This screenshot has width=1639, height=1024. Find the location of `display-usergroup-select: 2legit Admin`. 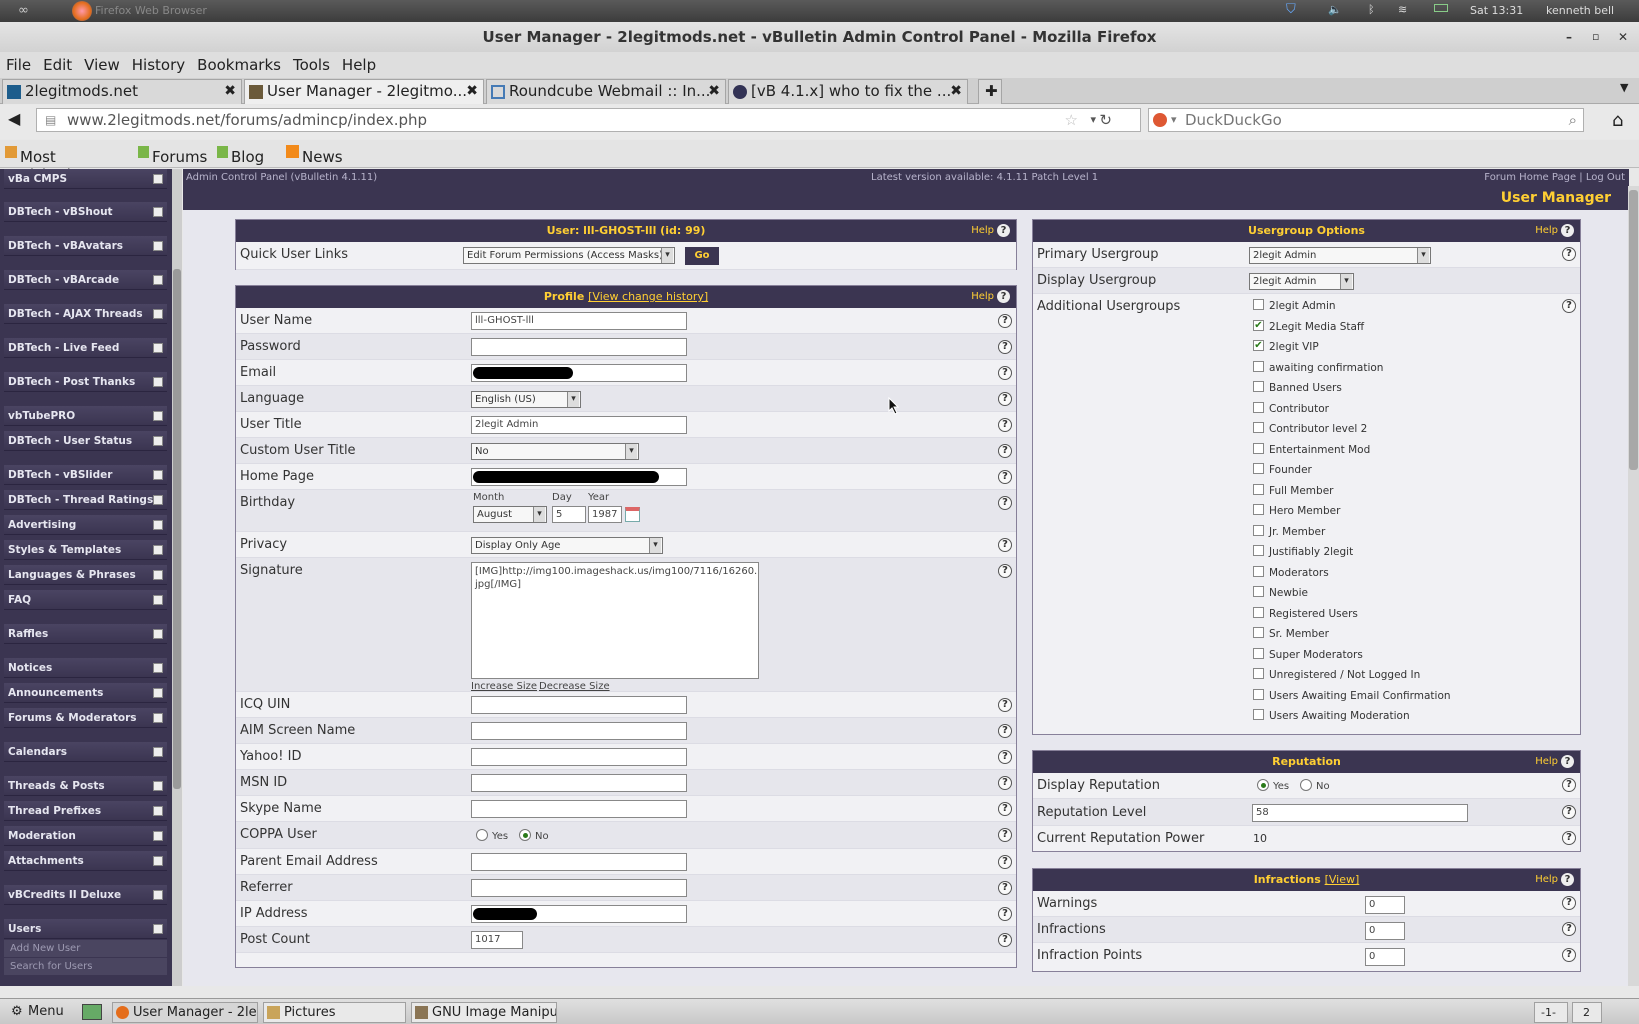

display-usergroup-select: 2legit Admin is located at coordinates (1301, 281).